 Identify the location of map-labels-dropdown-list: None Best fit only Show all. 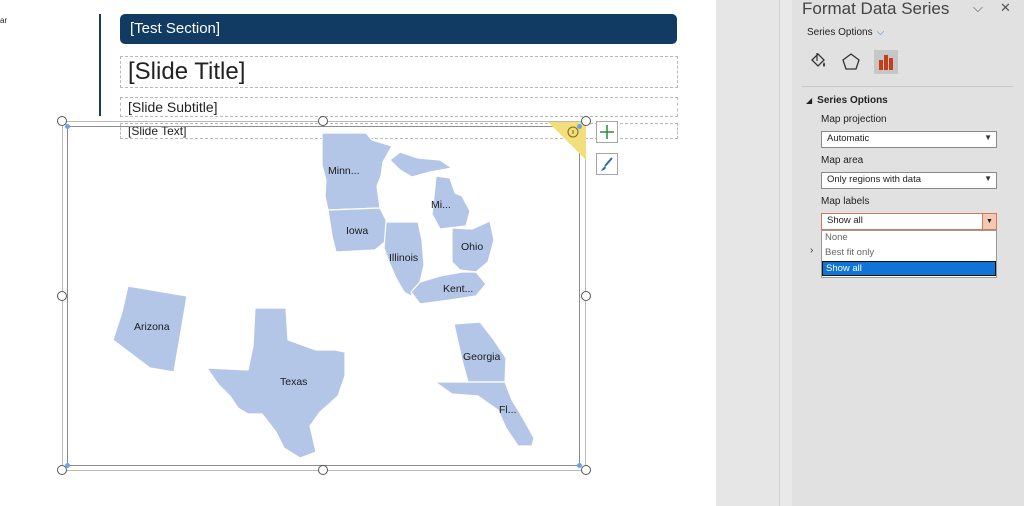
(909, 254).